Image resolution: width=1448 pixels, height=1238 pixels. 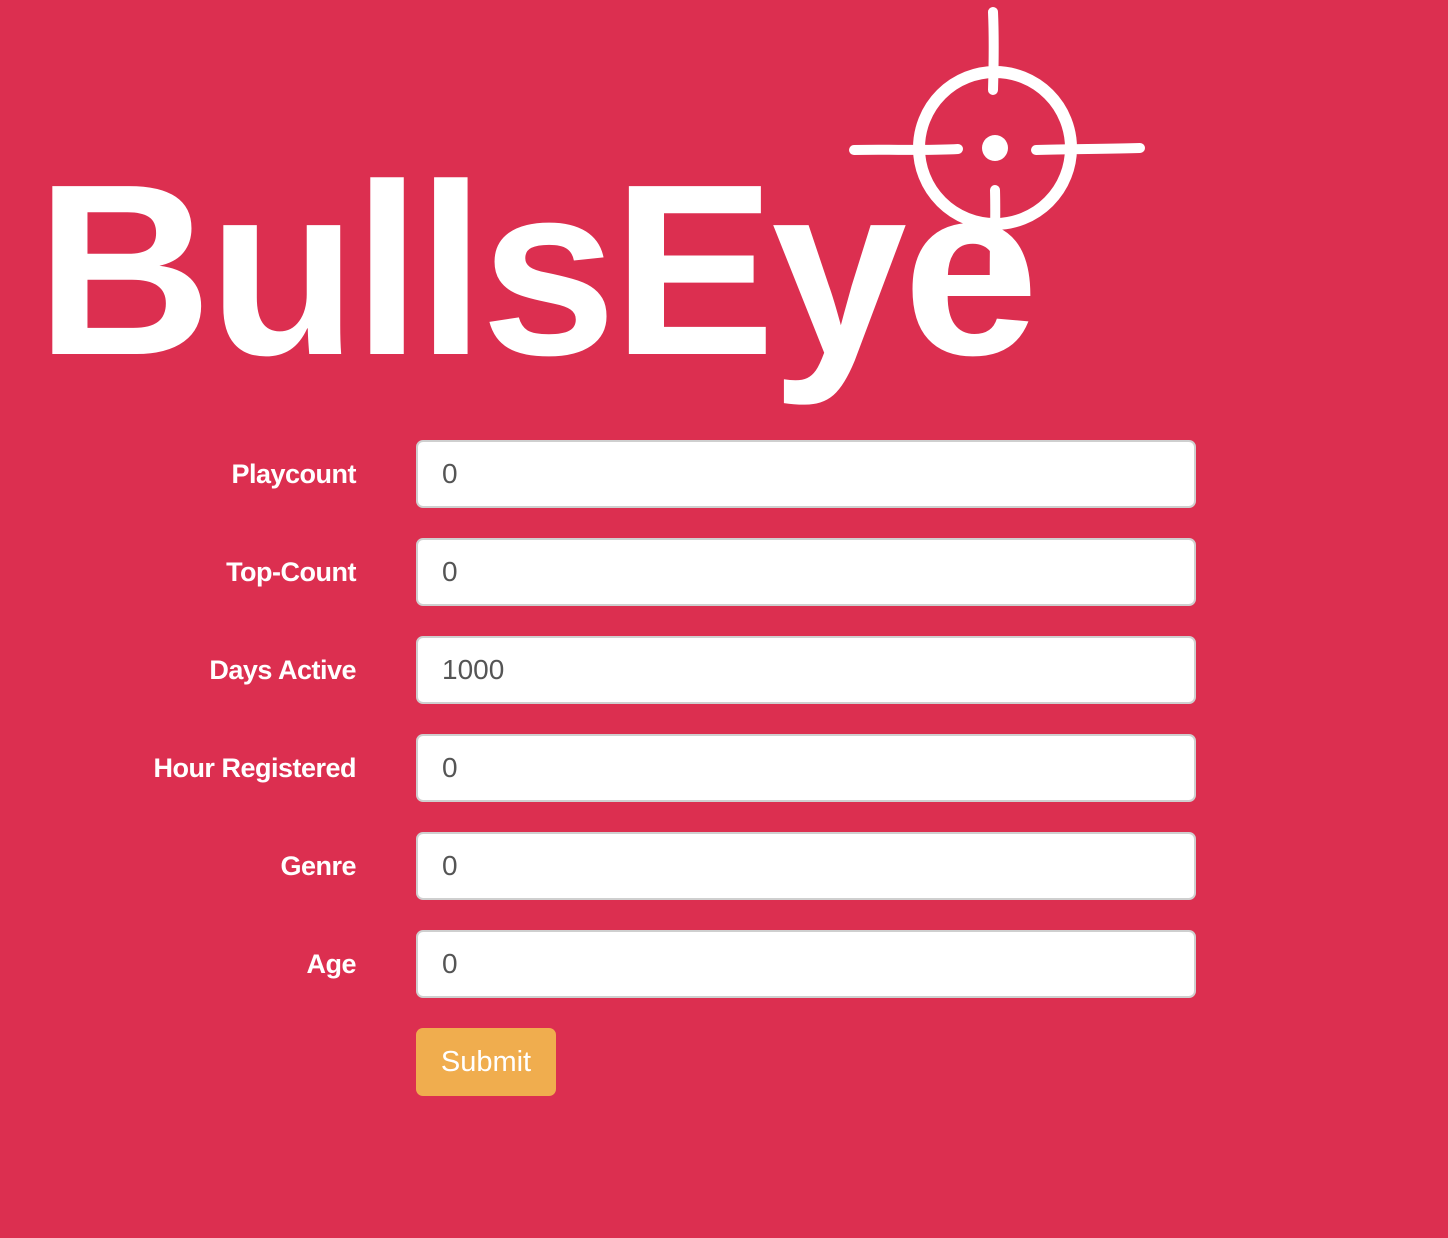 I want to click on age-row: Age, so click(x=724, y=964).